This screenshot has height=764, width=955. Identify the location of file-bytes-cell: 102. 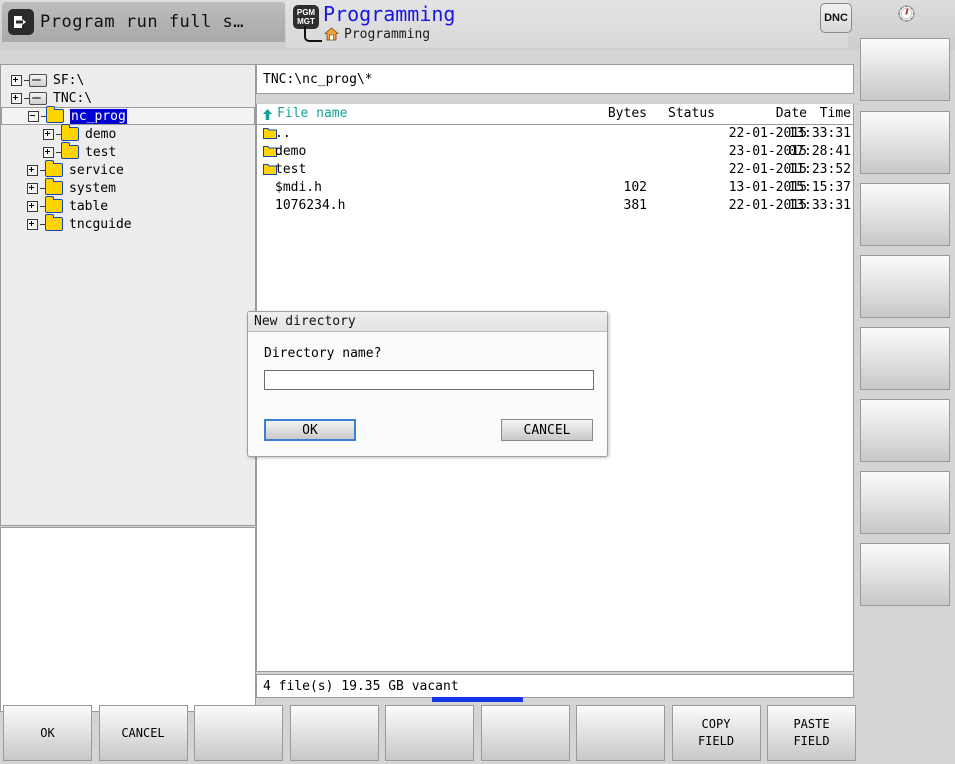
(635, 187).